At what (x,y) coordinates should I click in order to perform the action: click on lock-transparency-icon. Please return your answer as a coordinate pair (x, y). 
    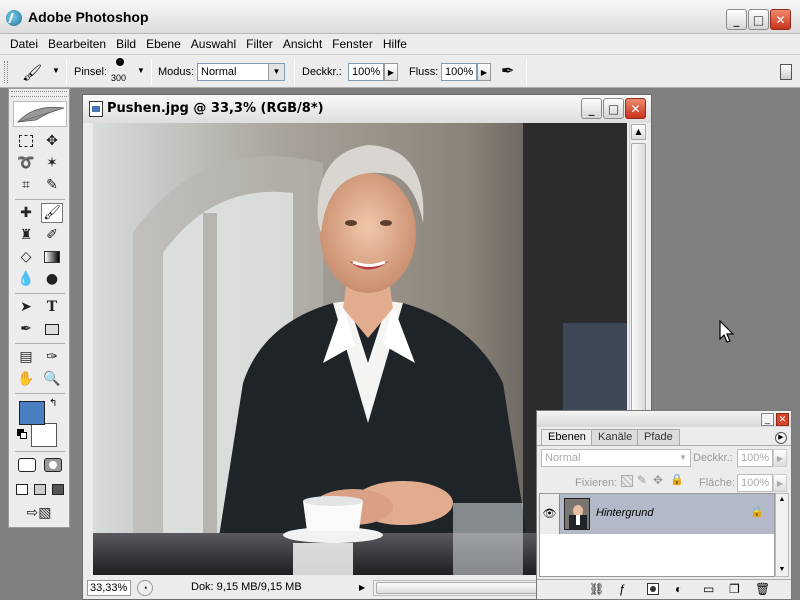
    Looking at the image, I should click on (627, 481).